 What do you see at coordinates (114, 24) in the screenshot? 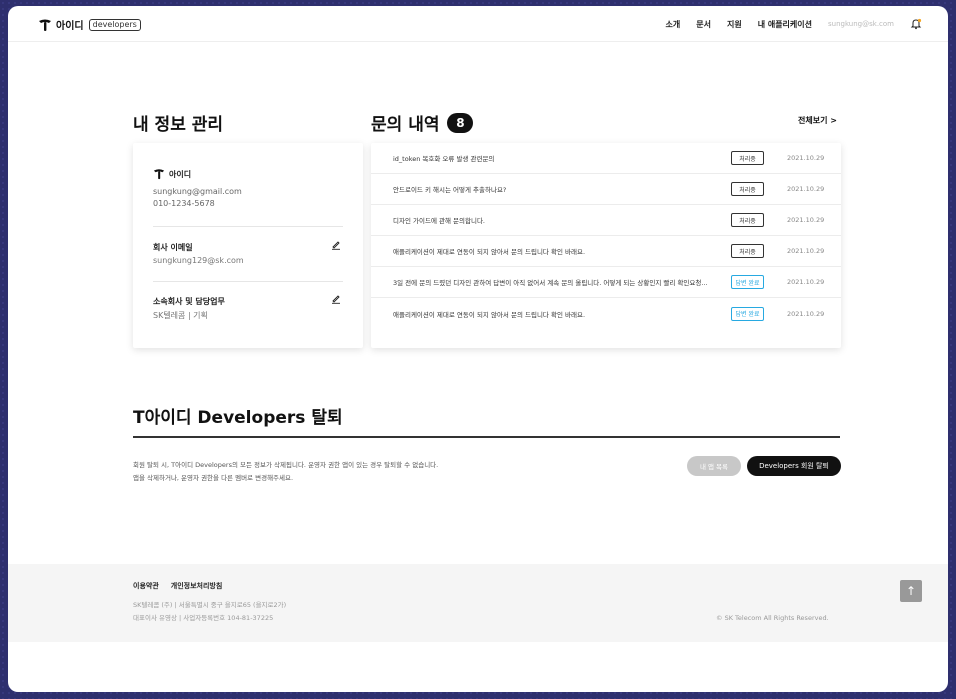
I see `logo-badge: developers` at bounding box center [114, 24].